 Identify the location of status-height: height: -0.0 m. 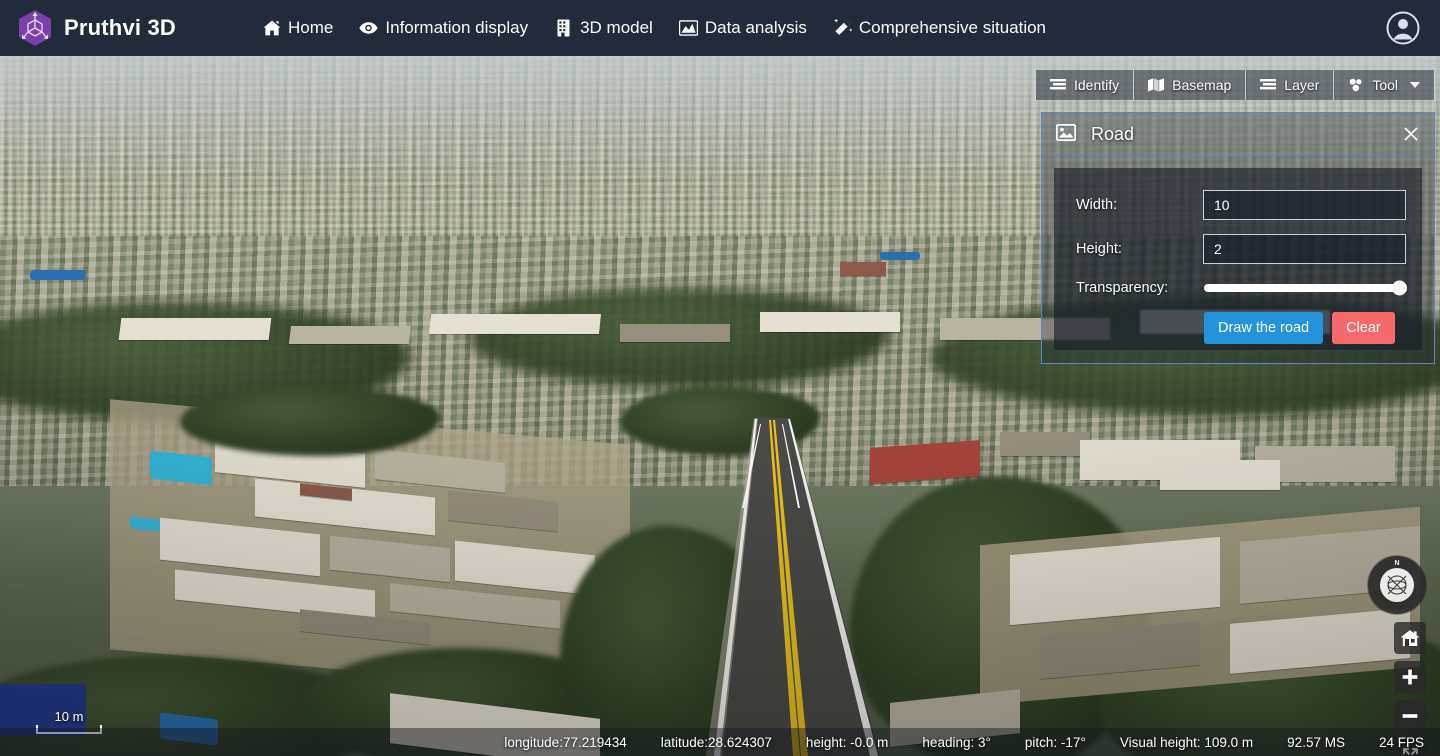
(847, 742).